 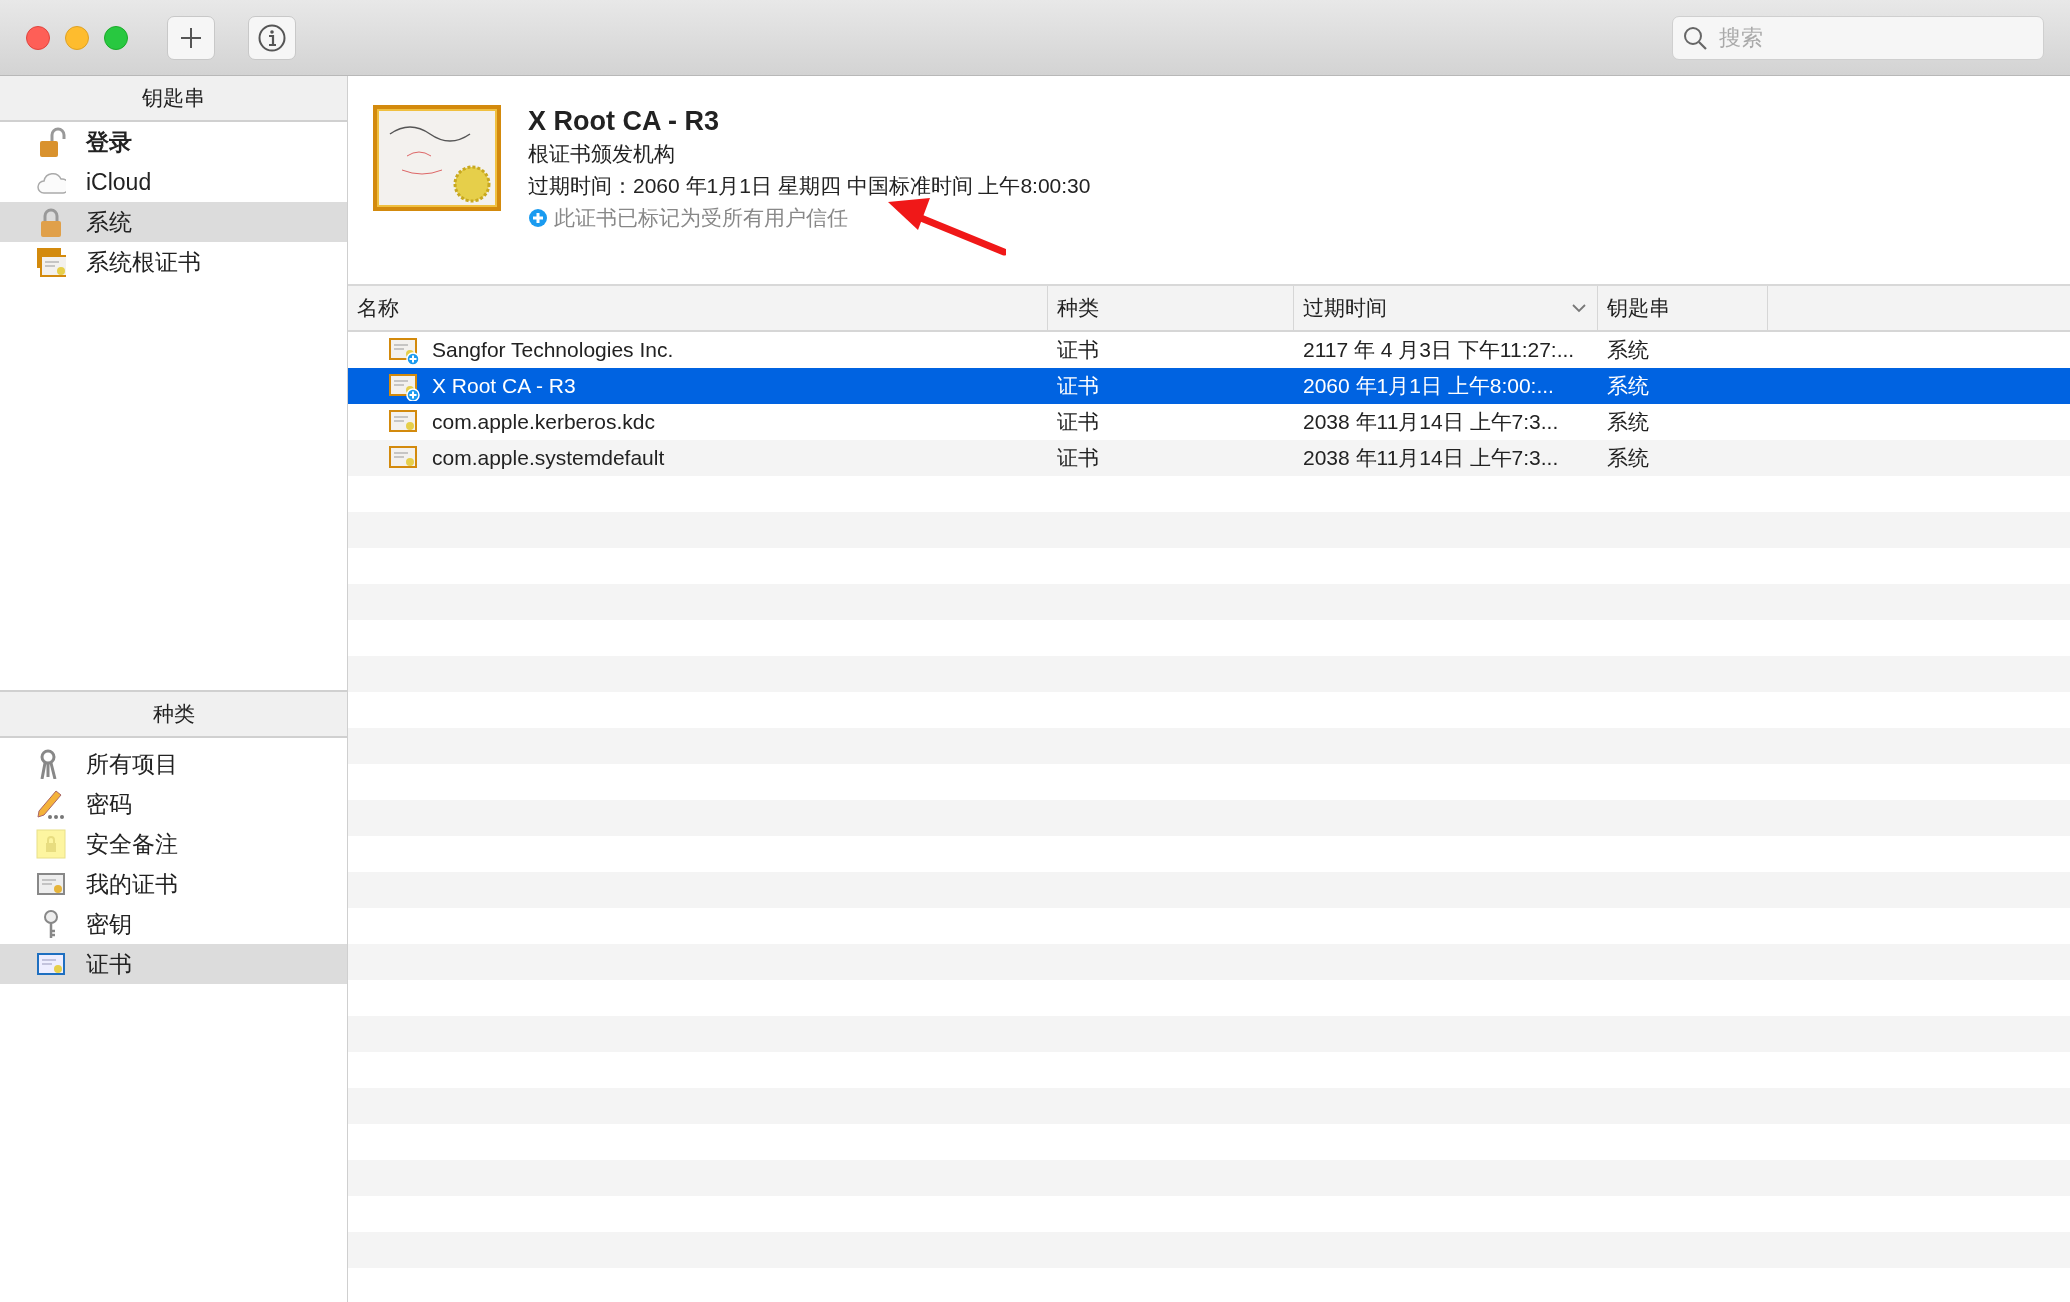 I want to click on info-button, so click(x=272, y=37).